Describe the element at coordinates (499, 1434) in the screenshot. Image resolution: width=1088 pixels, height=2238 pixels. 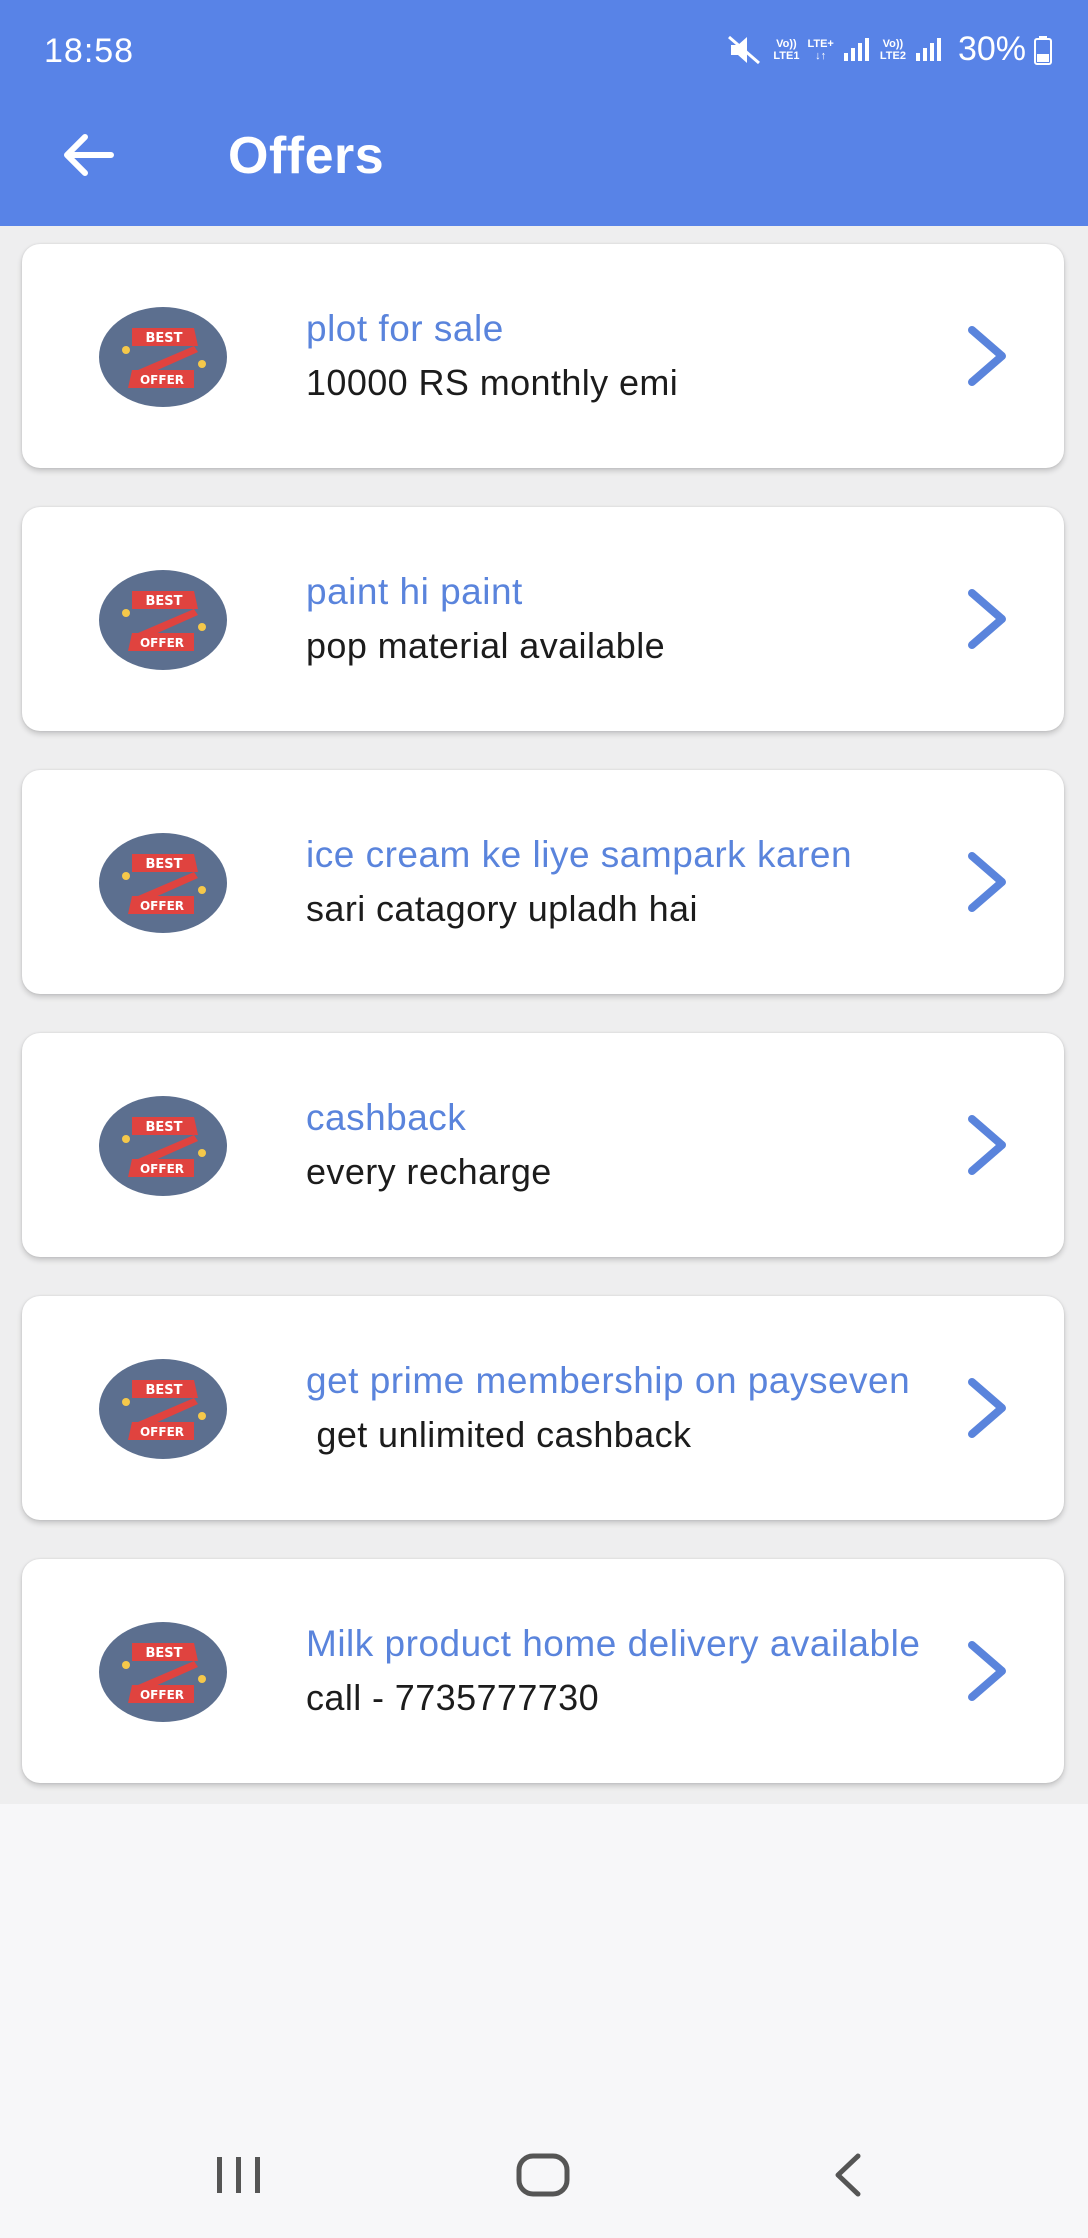
I see `offer-subtitle: get unlimited cashback` at that location.